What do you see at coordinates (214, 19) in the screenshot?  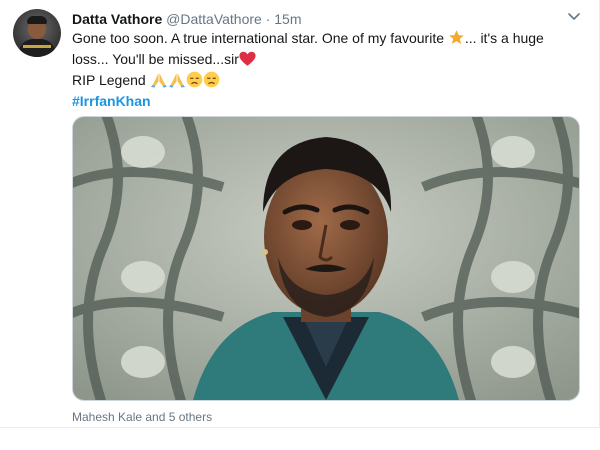 I see `author-handle: @DattaVathore` at bounding box center [214, 19].